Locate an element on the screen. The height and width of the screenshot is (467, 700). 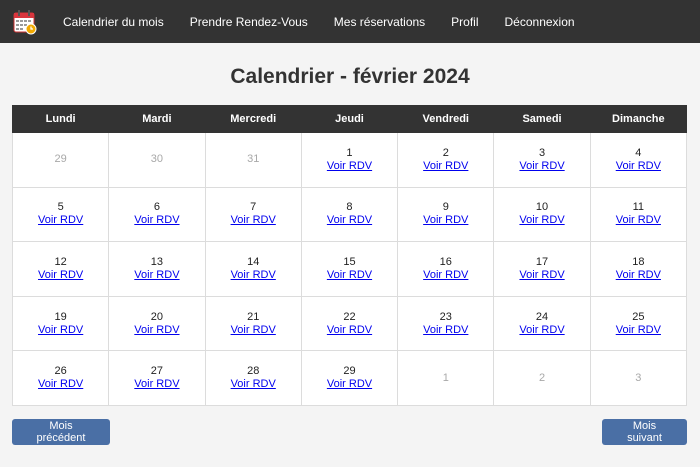
calendar-day-cell: 1 Voir RDV is located at coordinates (349, 160).